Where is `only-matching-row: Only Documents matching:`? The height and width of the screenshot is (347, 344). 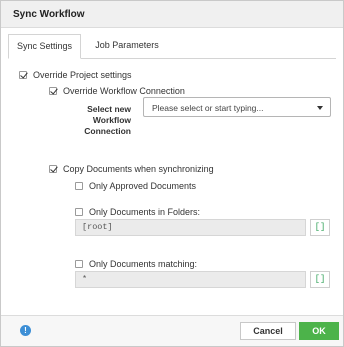
only-matching-row: Only Documents matching: is located at coordinates (136, 264).